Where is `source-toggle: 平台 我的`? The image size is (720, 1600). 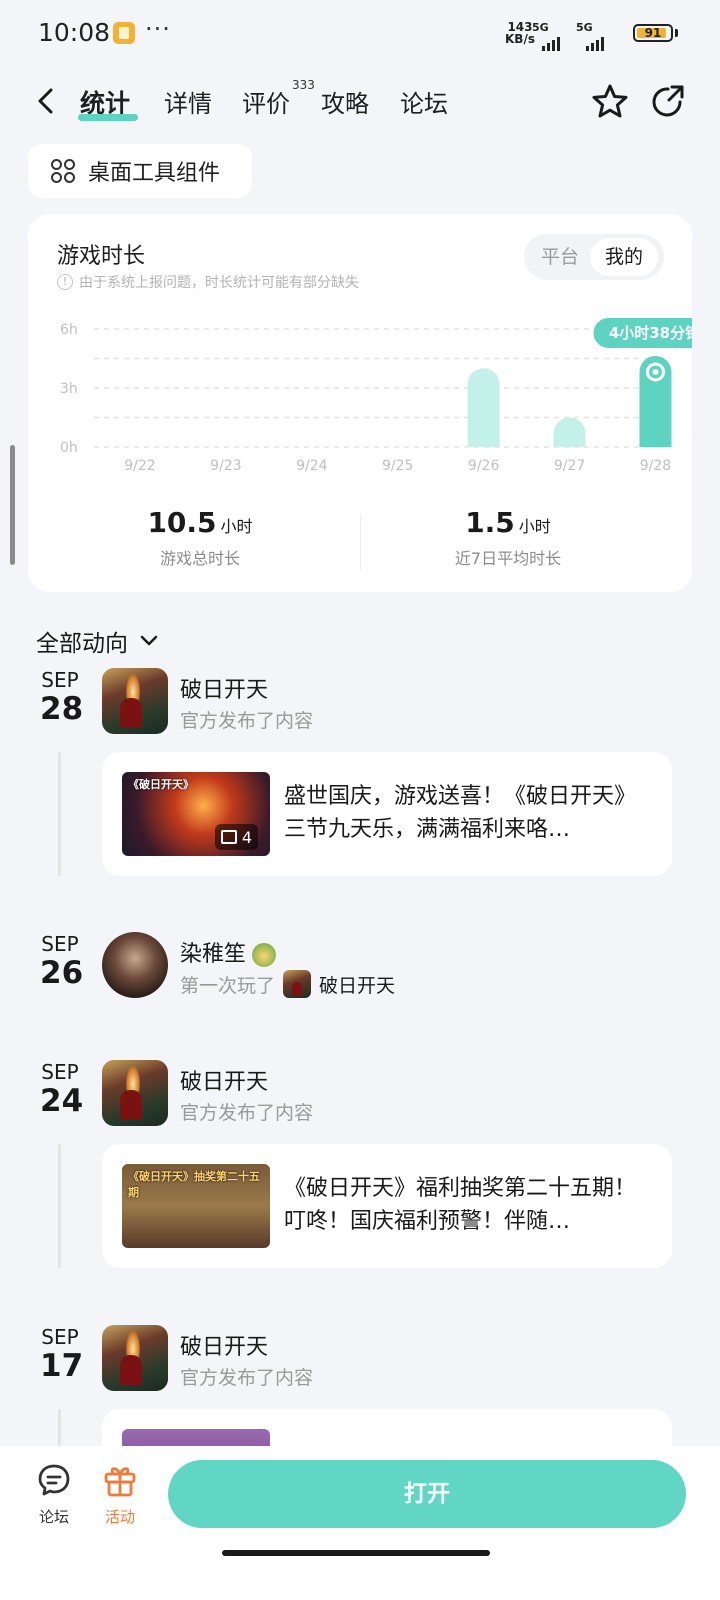
source-toggle: 平台 我的 is located at coordinates (594, 257).